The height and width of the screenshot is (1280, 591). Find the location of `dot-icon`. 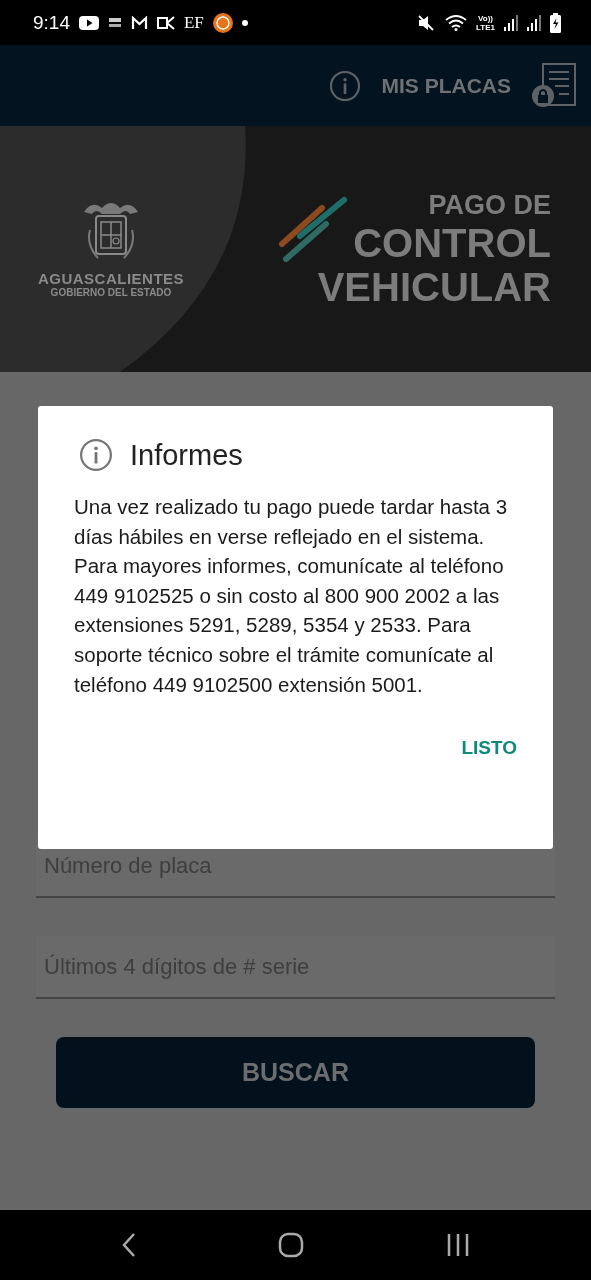

dot-icon is located at coordinates (244, 22).